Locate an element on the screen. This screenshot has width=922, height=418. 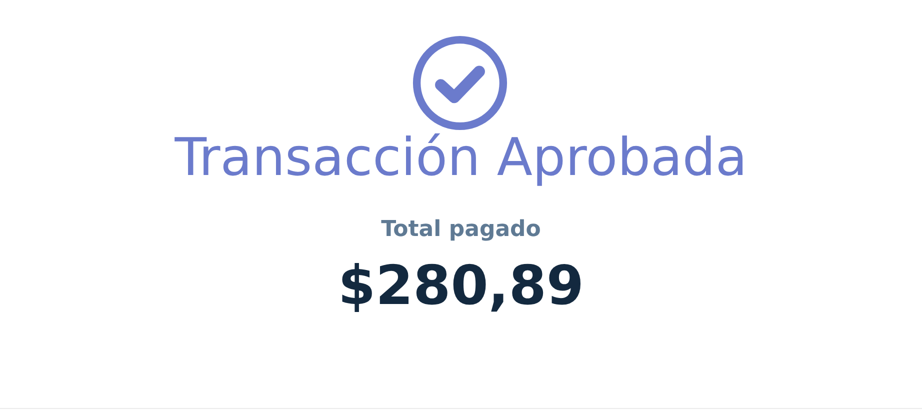
result-title: Transacción Aprobada is located at coordinates (461, 158).